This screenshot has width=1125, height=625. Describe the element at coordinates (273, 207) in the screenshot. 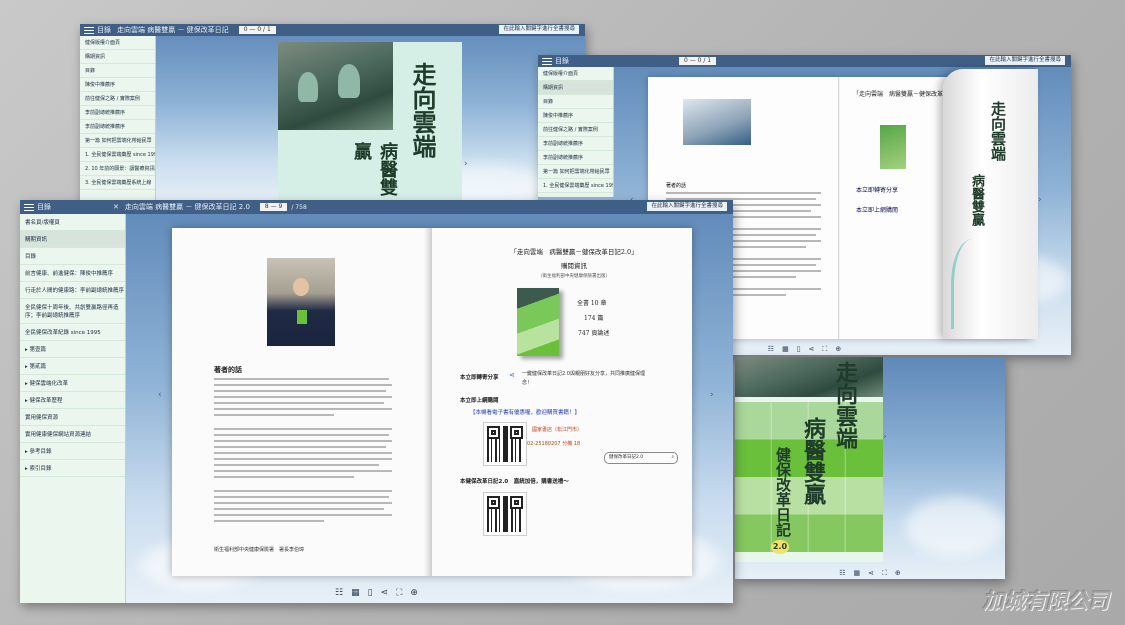

I see `page-input: 8 — 9` at that location.